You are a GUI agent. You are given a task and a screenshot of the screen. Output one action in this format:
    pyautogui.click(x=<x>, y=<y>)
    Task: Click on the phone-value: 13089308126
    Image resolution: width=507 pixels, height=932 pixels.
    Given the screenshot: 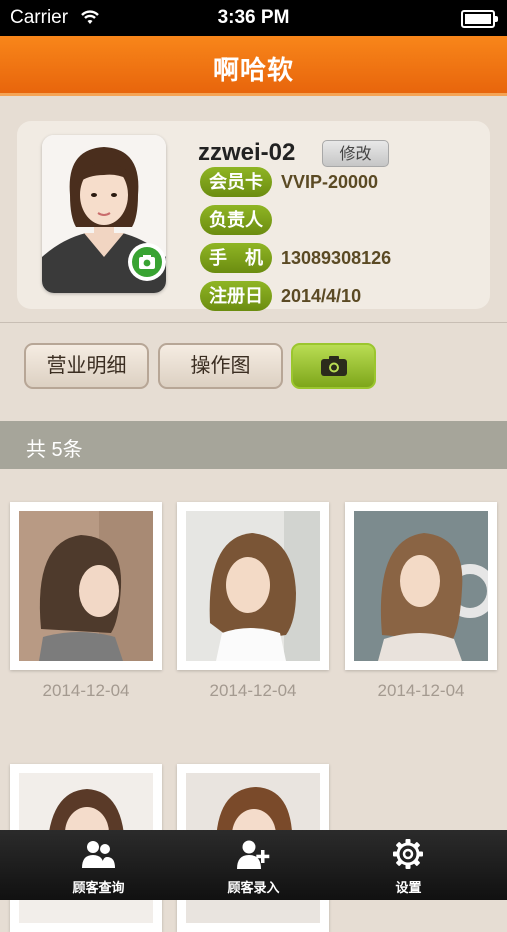 What is the action you would take?
    pyautogui.click(x=336, y=258)
    